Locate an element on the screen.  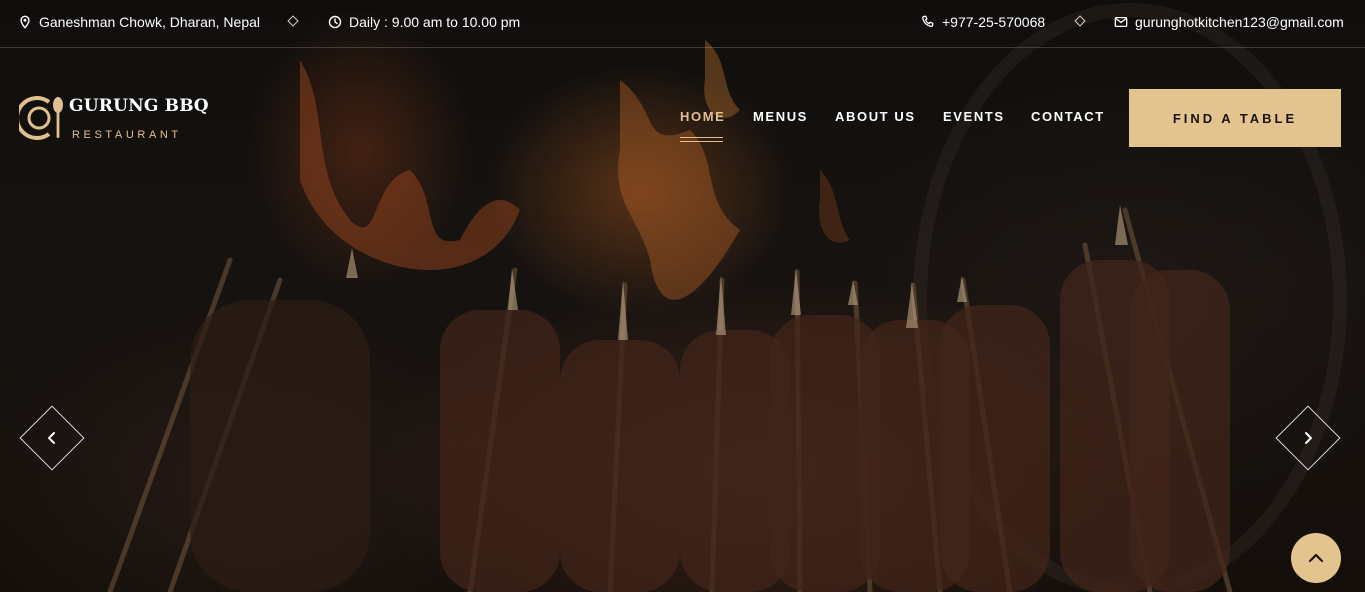
active-nav-indicator is located at coordinates (701, 139).